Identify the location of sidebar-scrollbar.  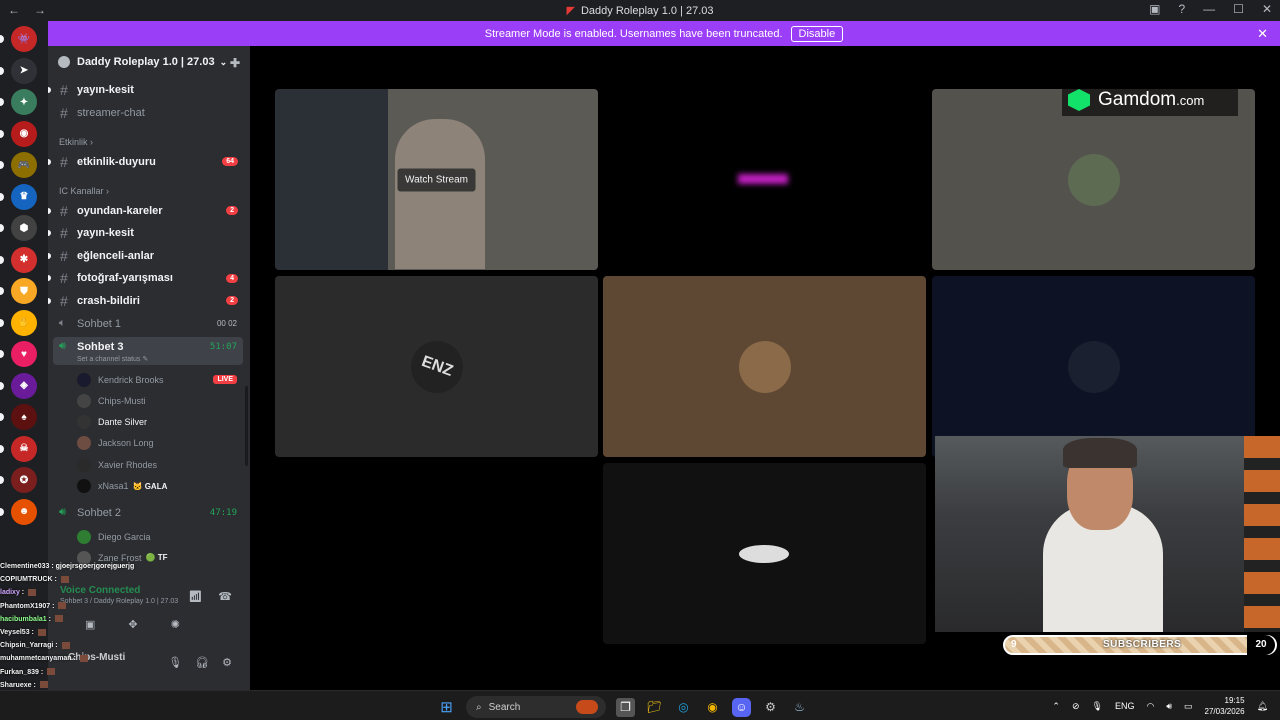
(246, 426).